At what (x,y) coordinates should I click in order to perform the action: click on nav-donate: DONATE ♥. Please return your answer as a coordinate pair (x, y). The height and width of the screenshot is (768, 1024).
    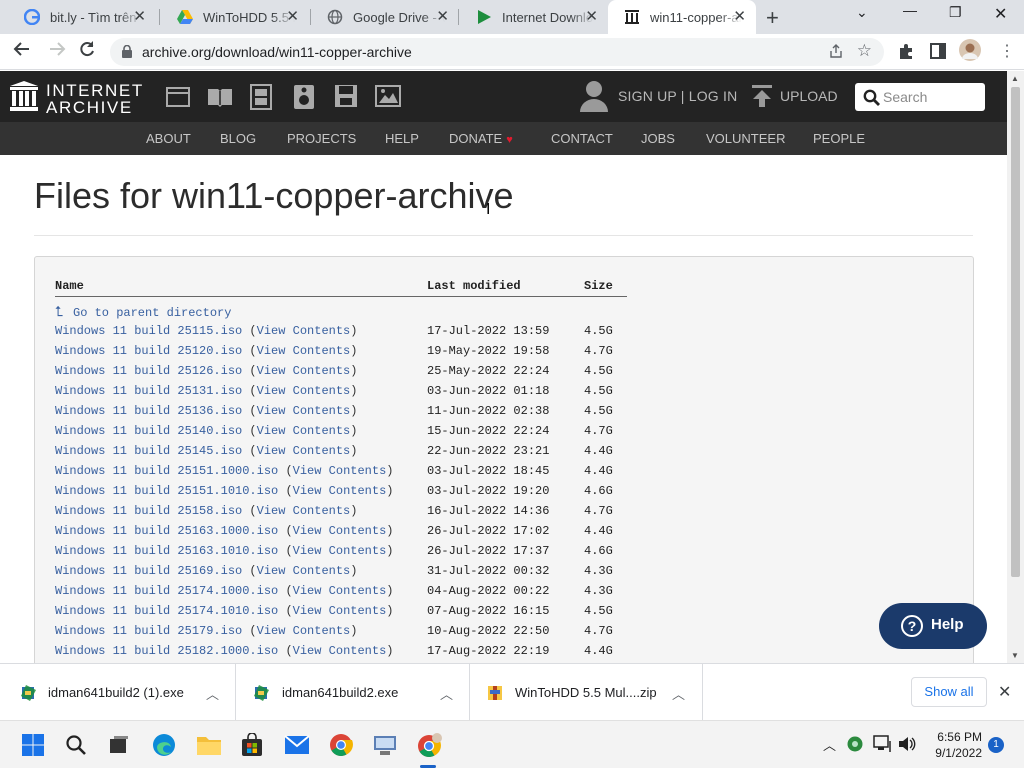
    Looking at the image, I should click on (481, 138).